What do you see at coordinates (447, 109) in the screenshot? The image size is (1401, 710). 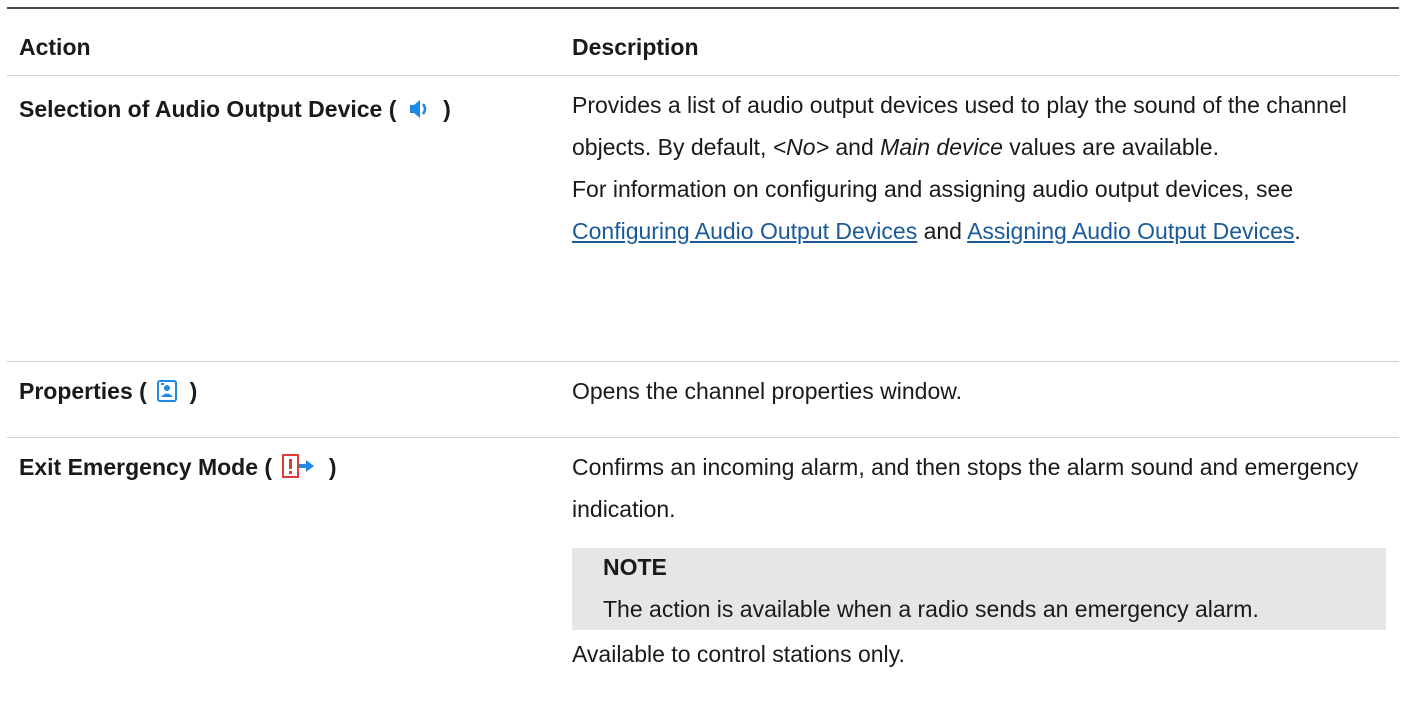 I see `action-audio-output-close: )` at bounding box center [447, 109].